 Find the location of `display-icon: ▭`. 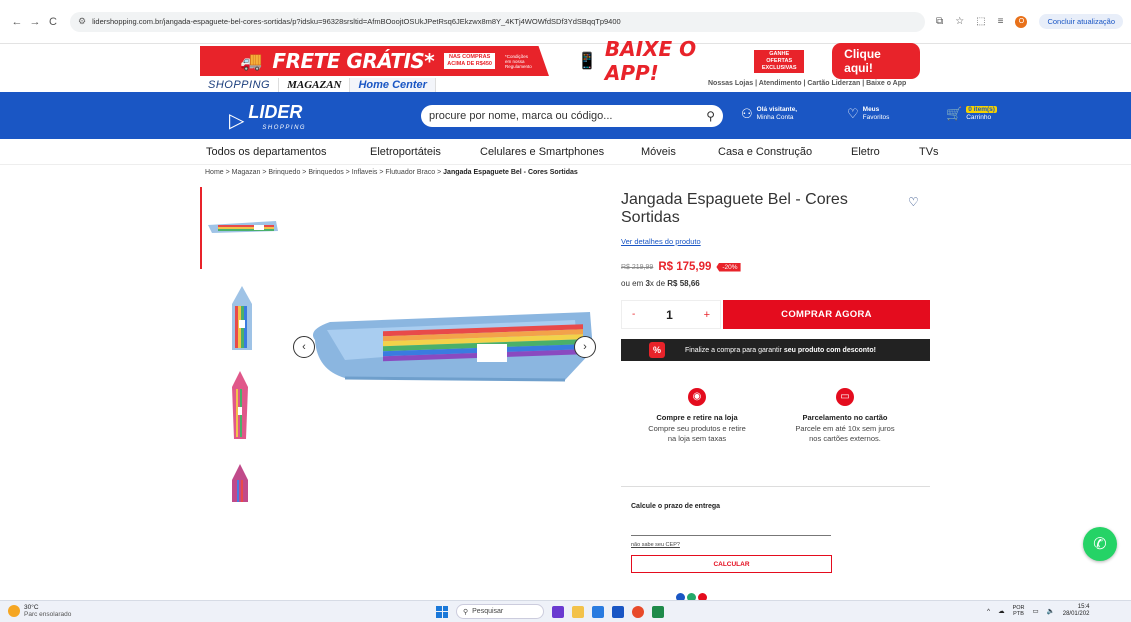

display-icon: ▭ is located at coordinates (1035, 611).